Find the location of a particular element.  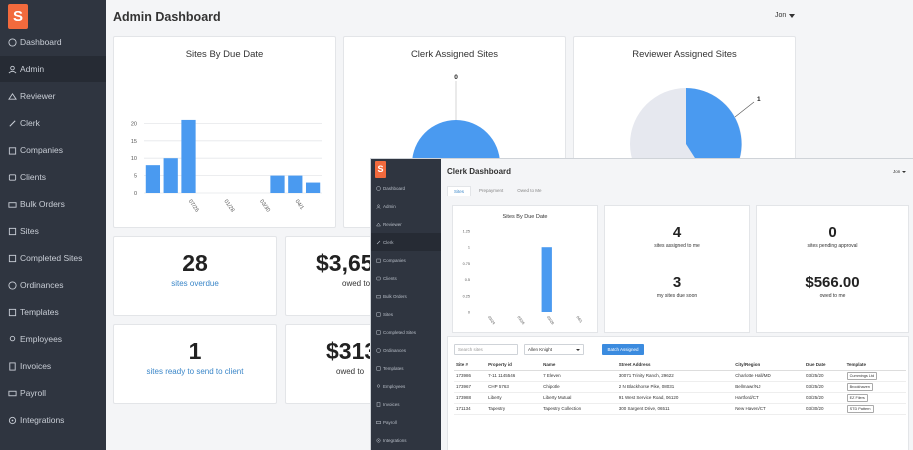

assignee-select-value: Allen Knight is located at coordinates (540, 349).